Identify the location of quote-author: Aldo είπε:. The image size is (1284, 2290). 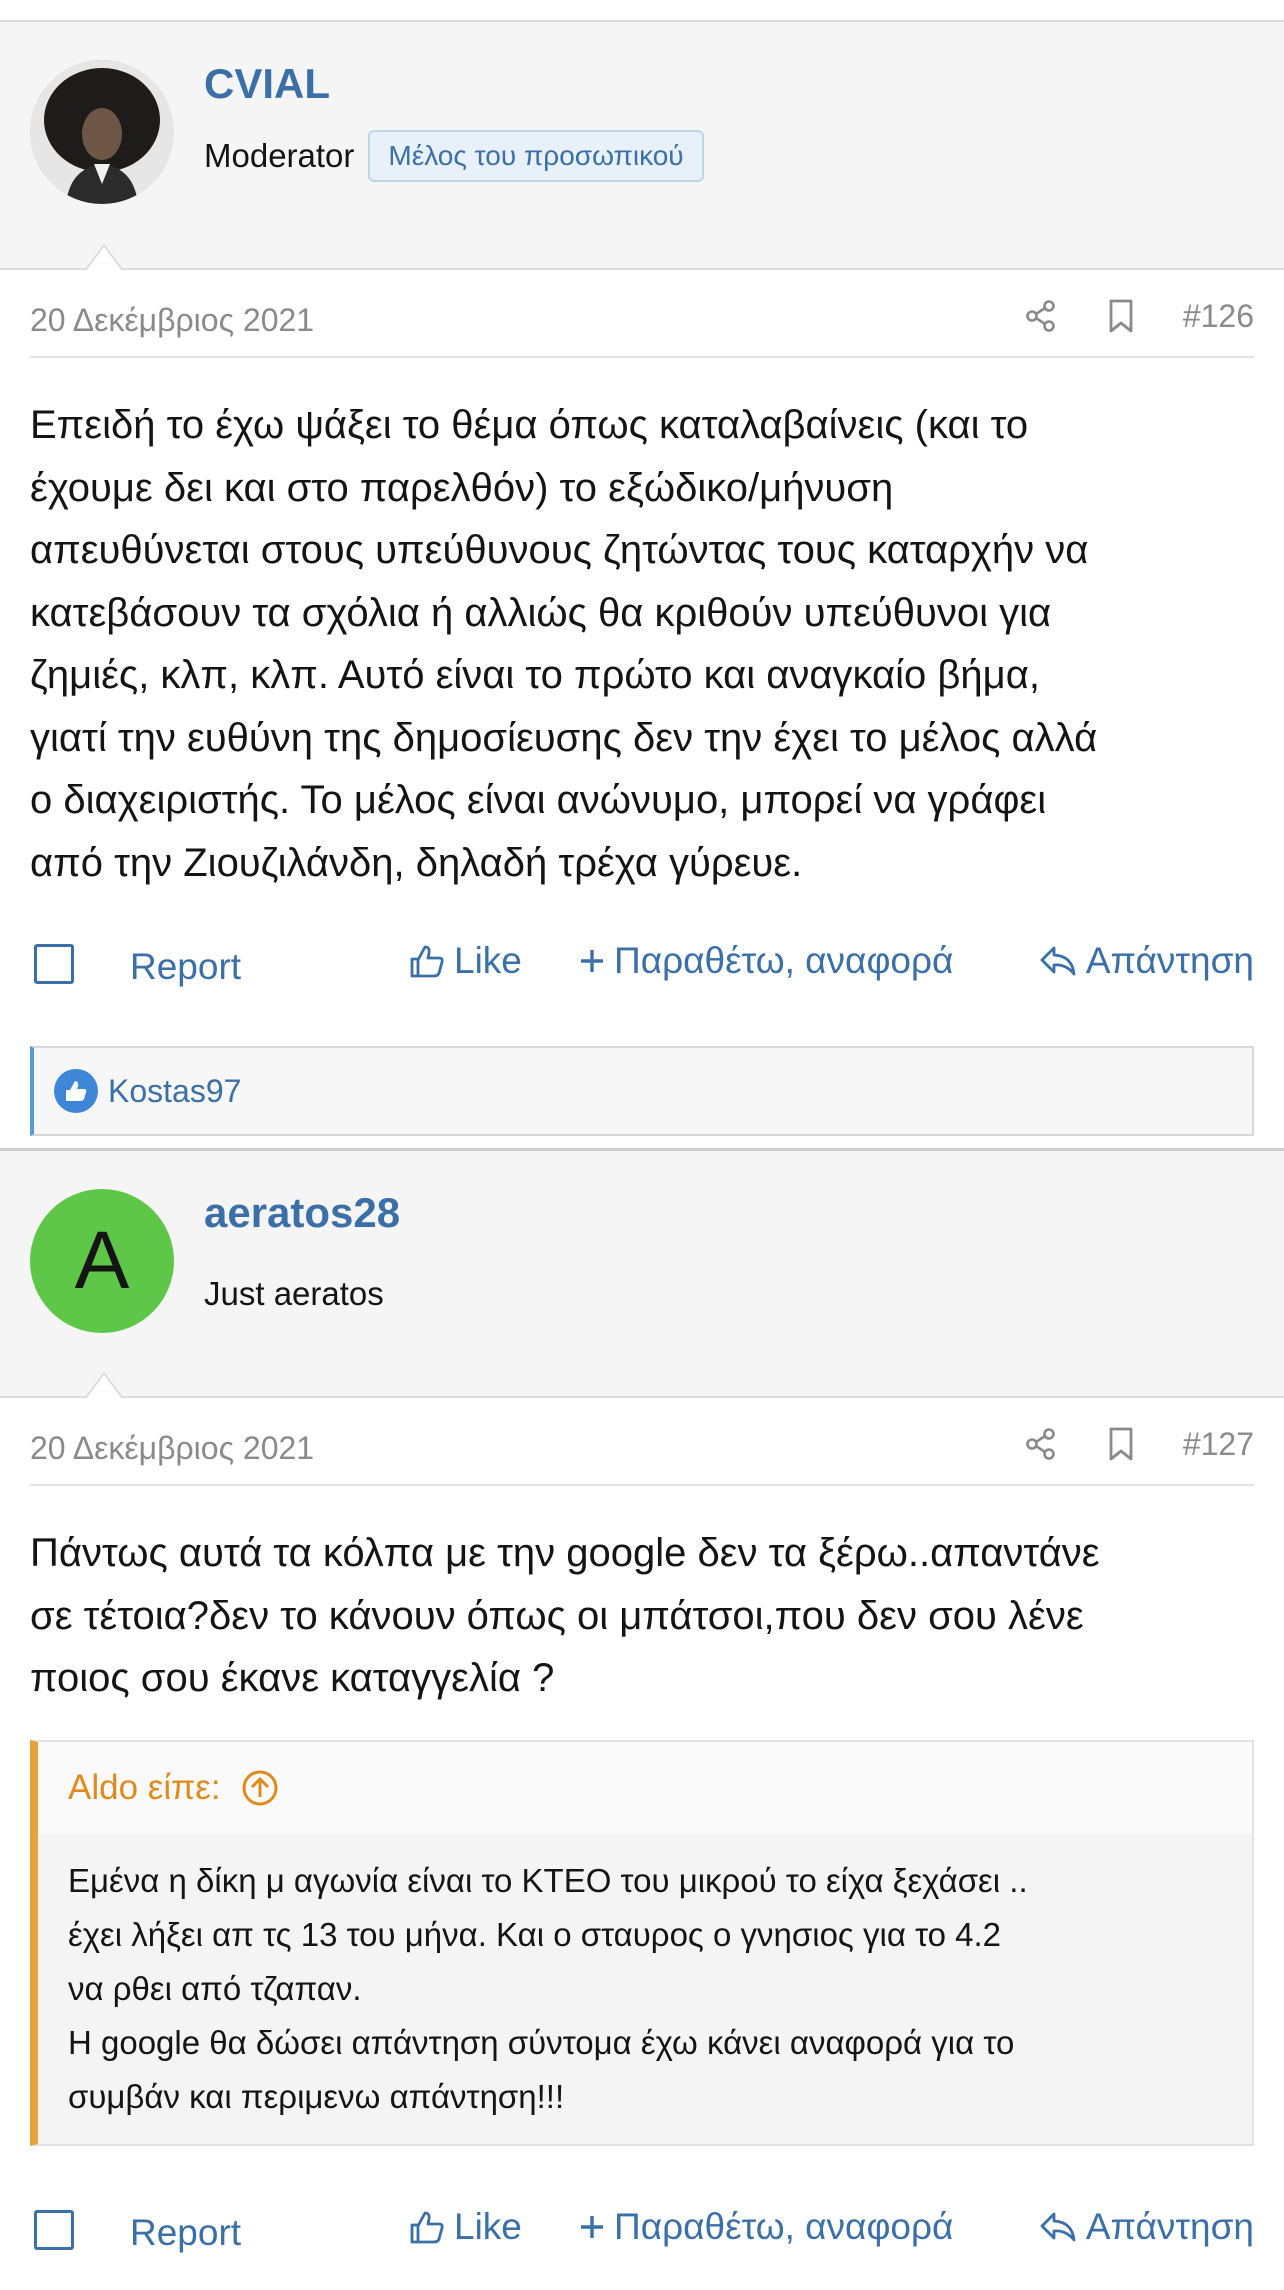
(144, 1788).